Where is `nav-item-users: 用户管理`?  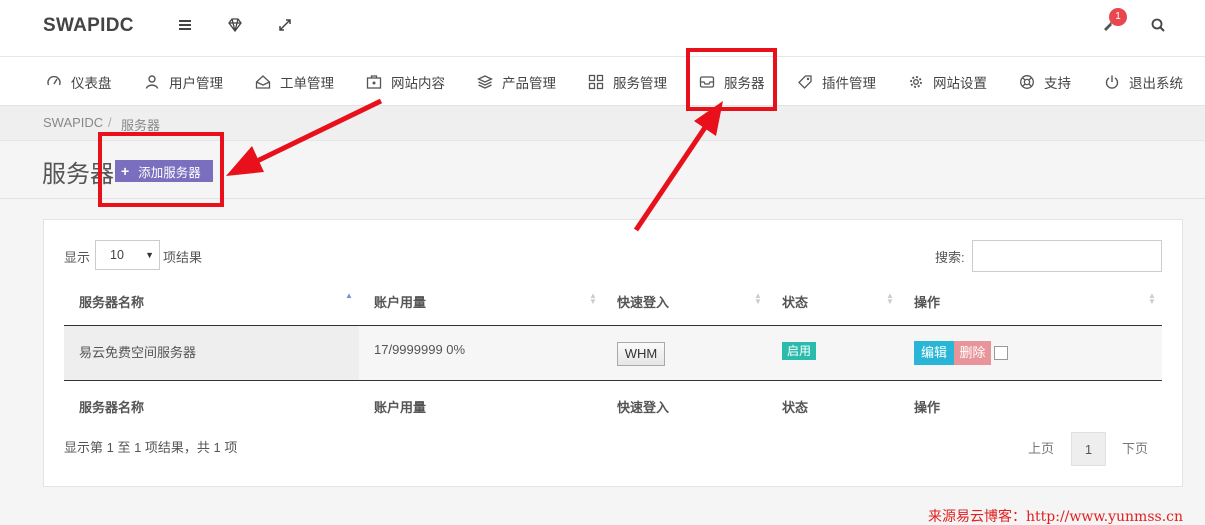
nav-item-users: 用户管理 is located at coordinates (183, 81).